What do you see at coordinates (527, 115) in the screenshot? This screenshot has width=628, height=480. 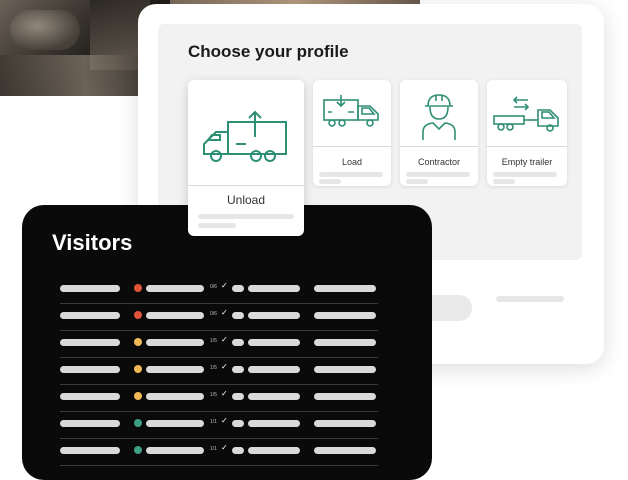 I see `empty-trailer-icon` at bounding box center [527, 115].